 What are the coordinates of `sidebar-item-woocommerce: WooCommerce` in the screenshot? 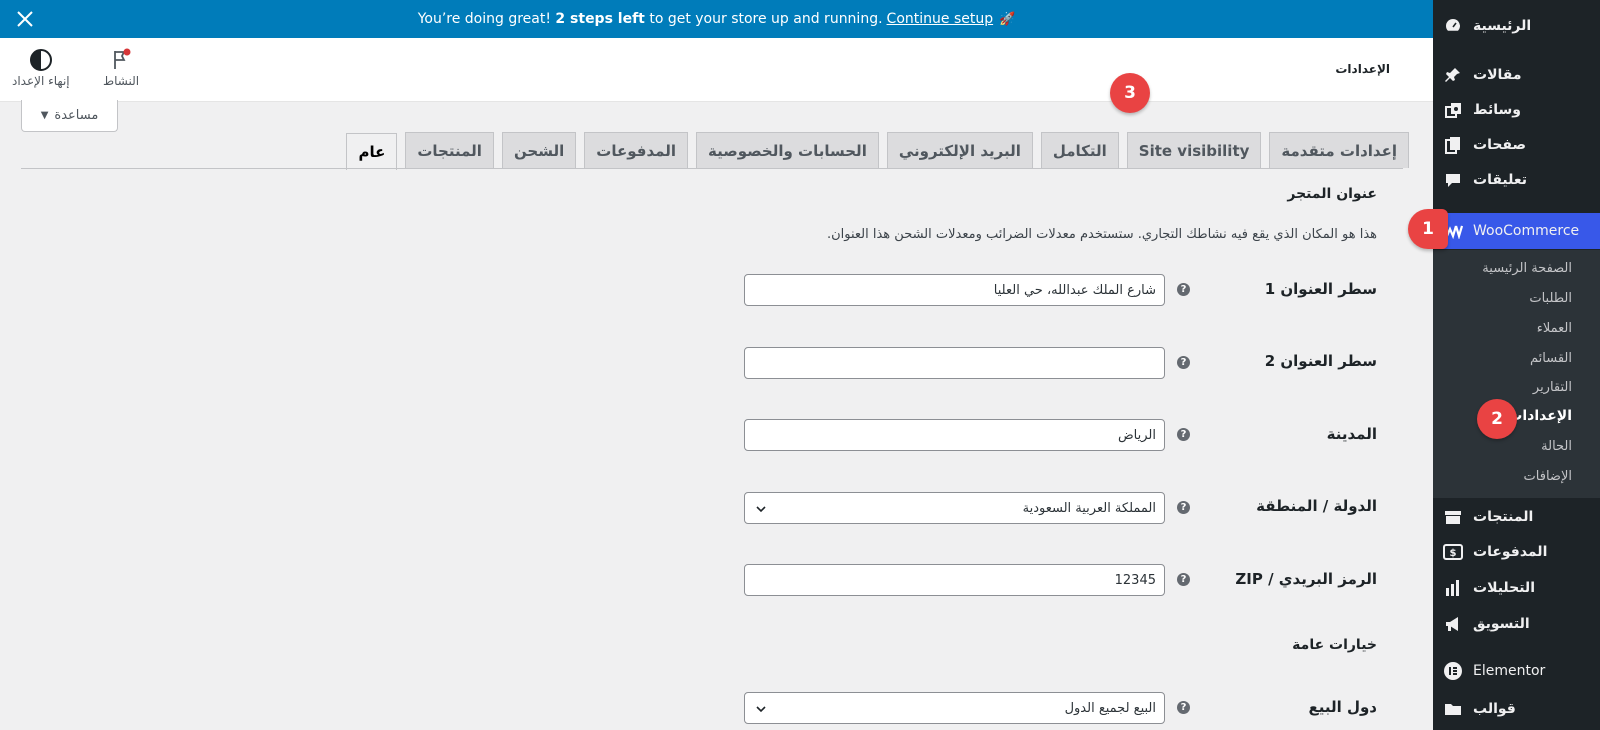 It's located at (1516, 231).